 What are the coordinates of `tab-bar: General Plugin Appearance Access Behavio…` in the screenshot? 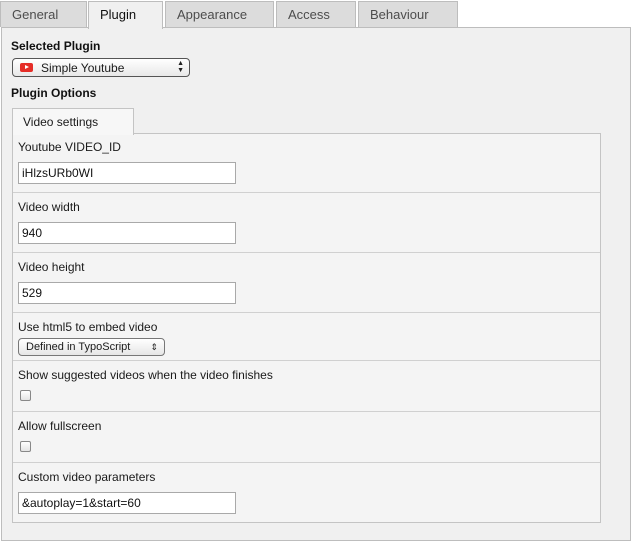 It's located at (316, 14).